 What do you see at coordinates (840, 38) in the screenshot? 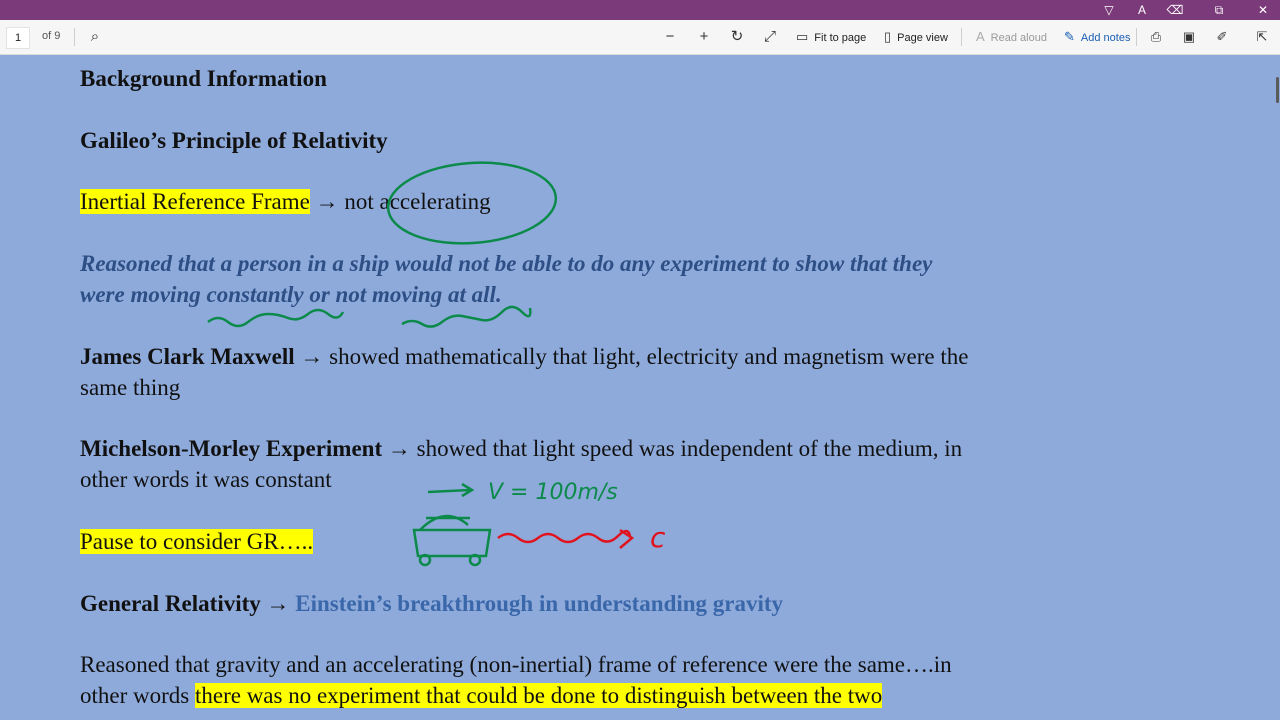
I see `fit-to-page-label: Fit to page` at bounding box center [840, 38].